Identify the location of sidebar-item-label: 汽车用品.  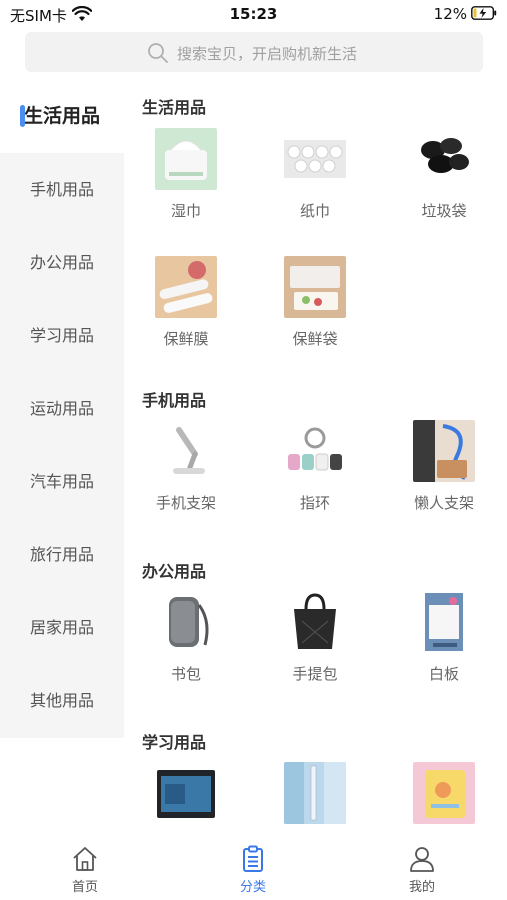
(61, 481).